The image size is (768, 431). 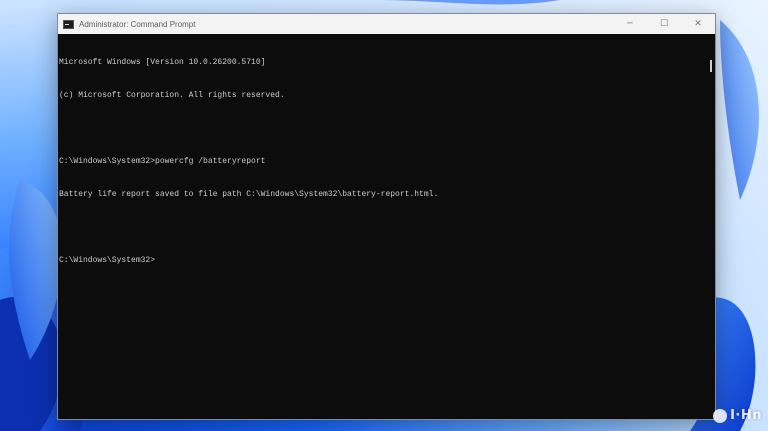 I want to click on close-button: ✕, so click(x=698, y=24).